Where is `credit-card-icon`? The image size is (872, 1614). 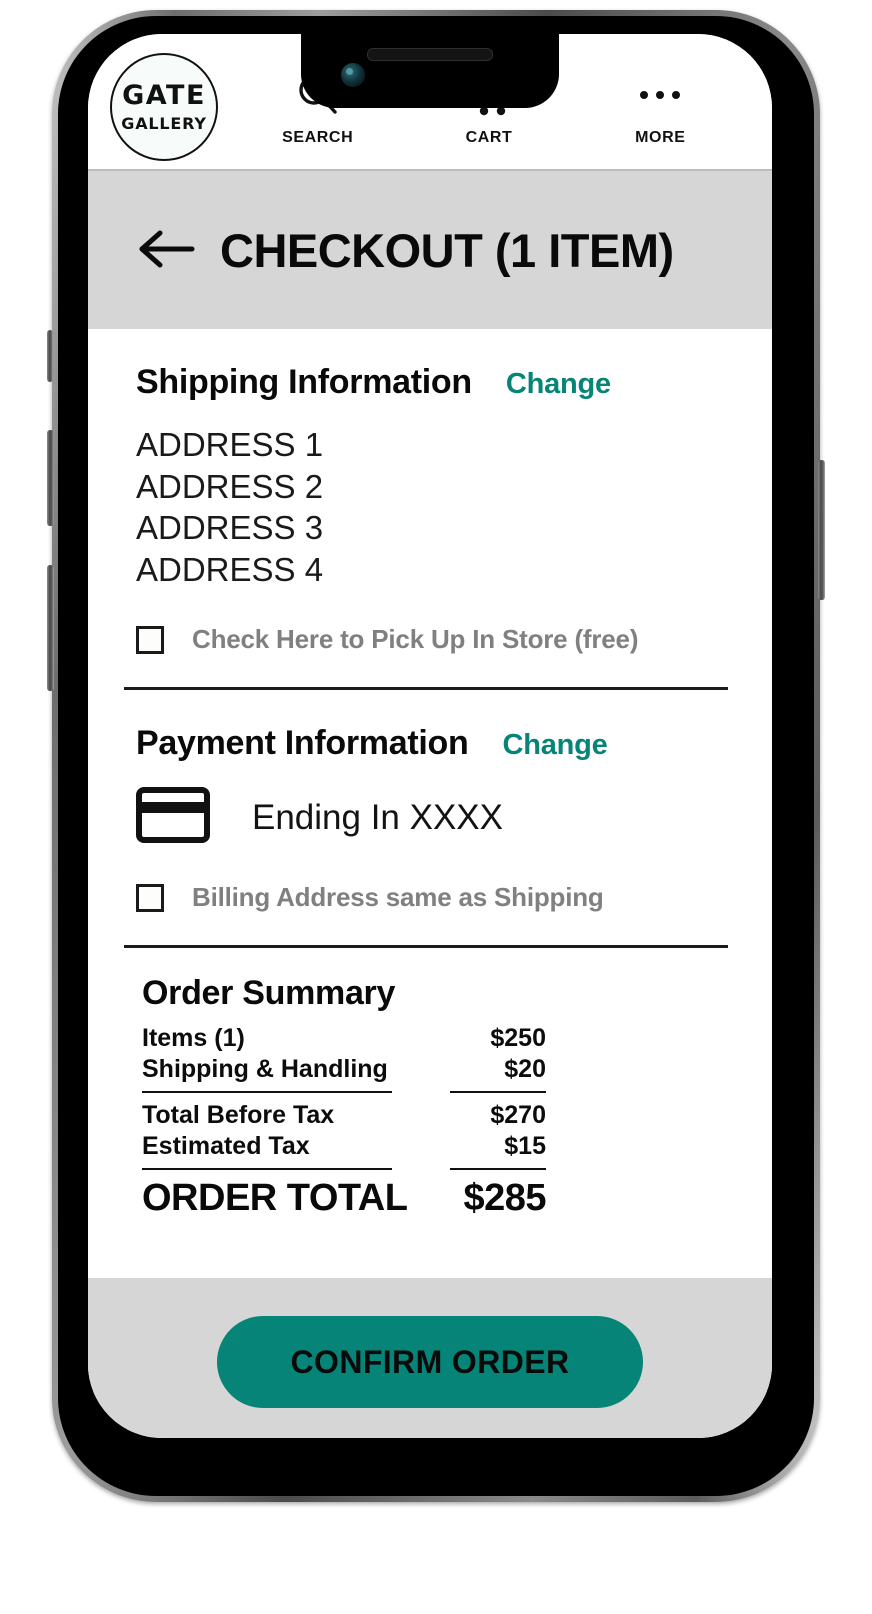
credit-card-icon is located at coordinates (173, 817).